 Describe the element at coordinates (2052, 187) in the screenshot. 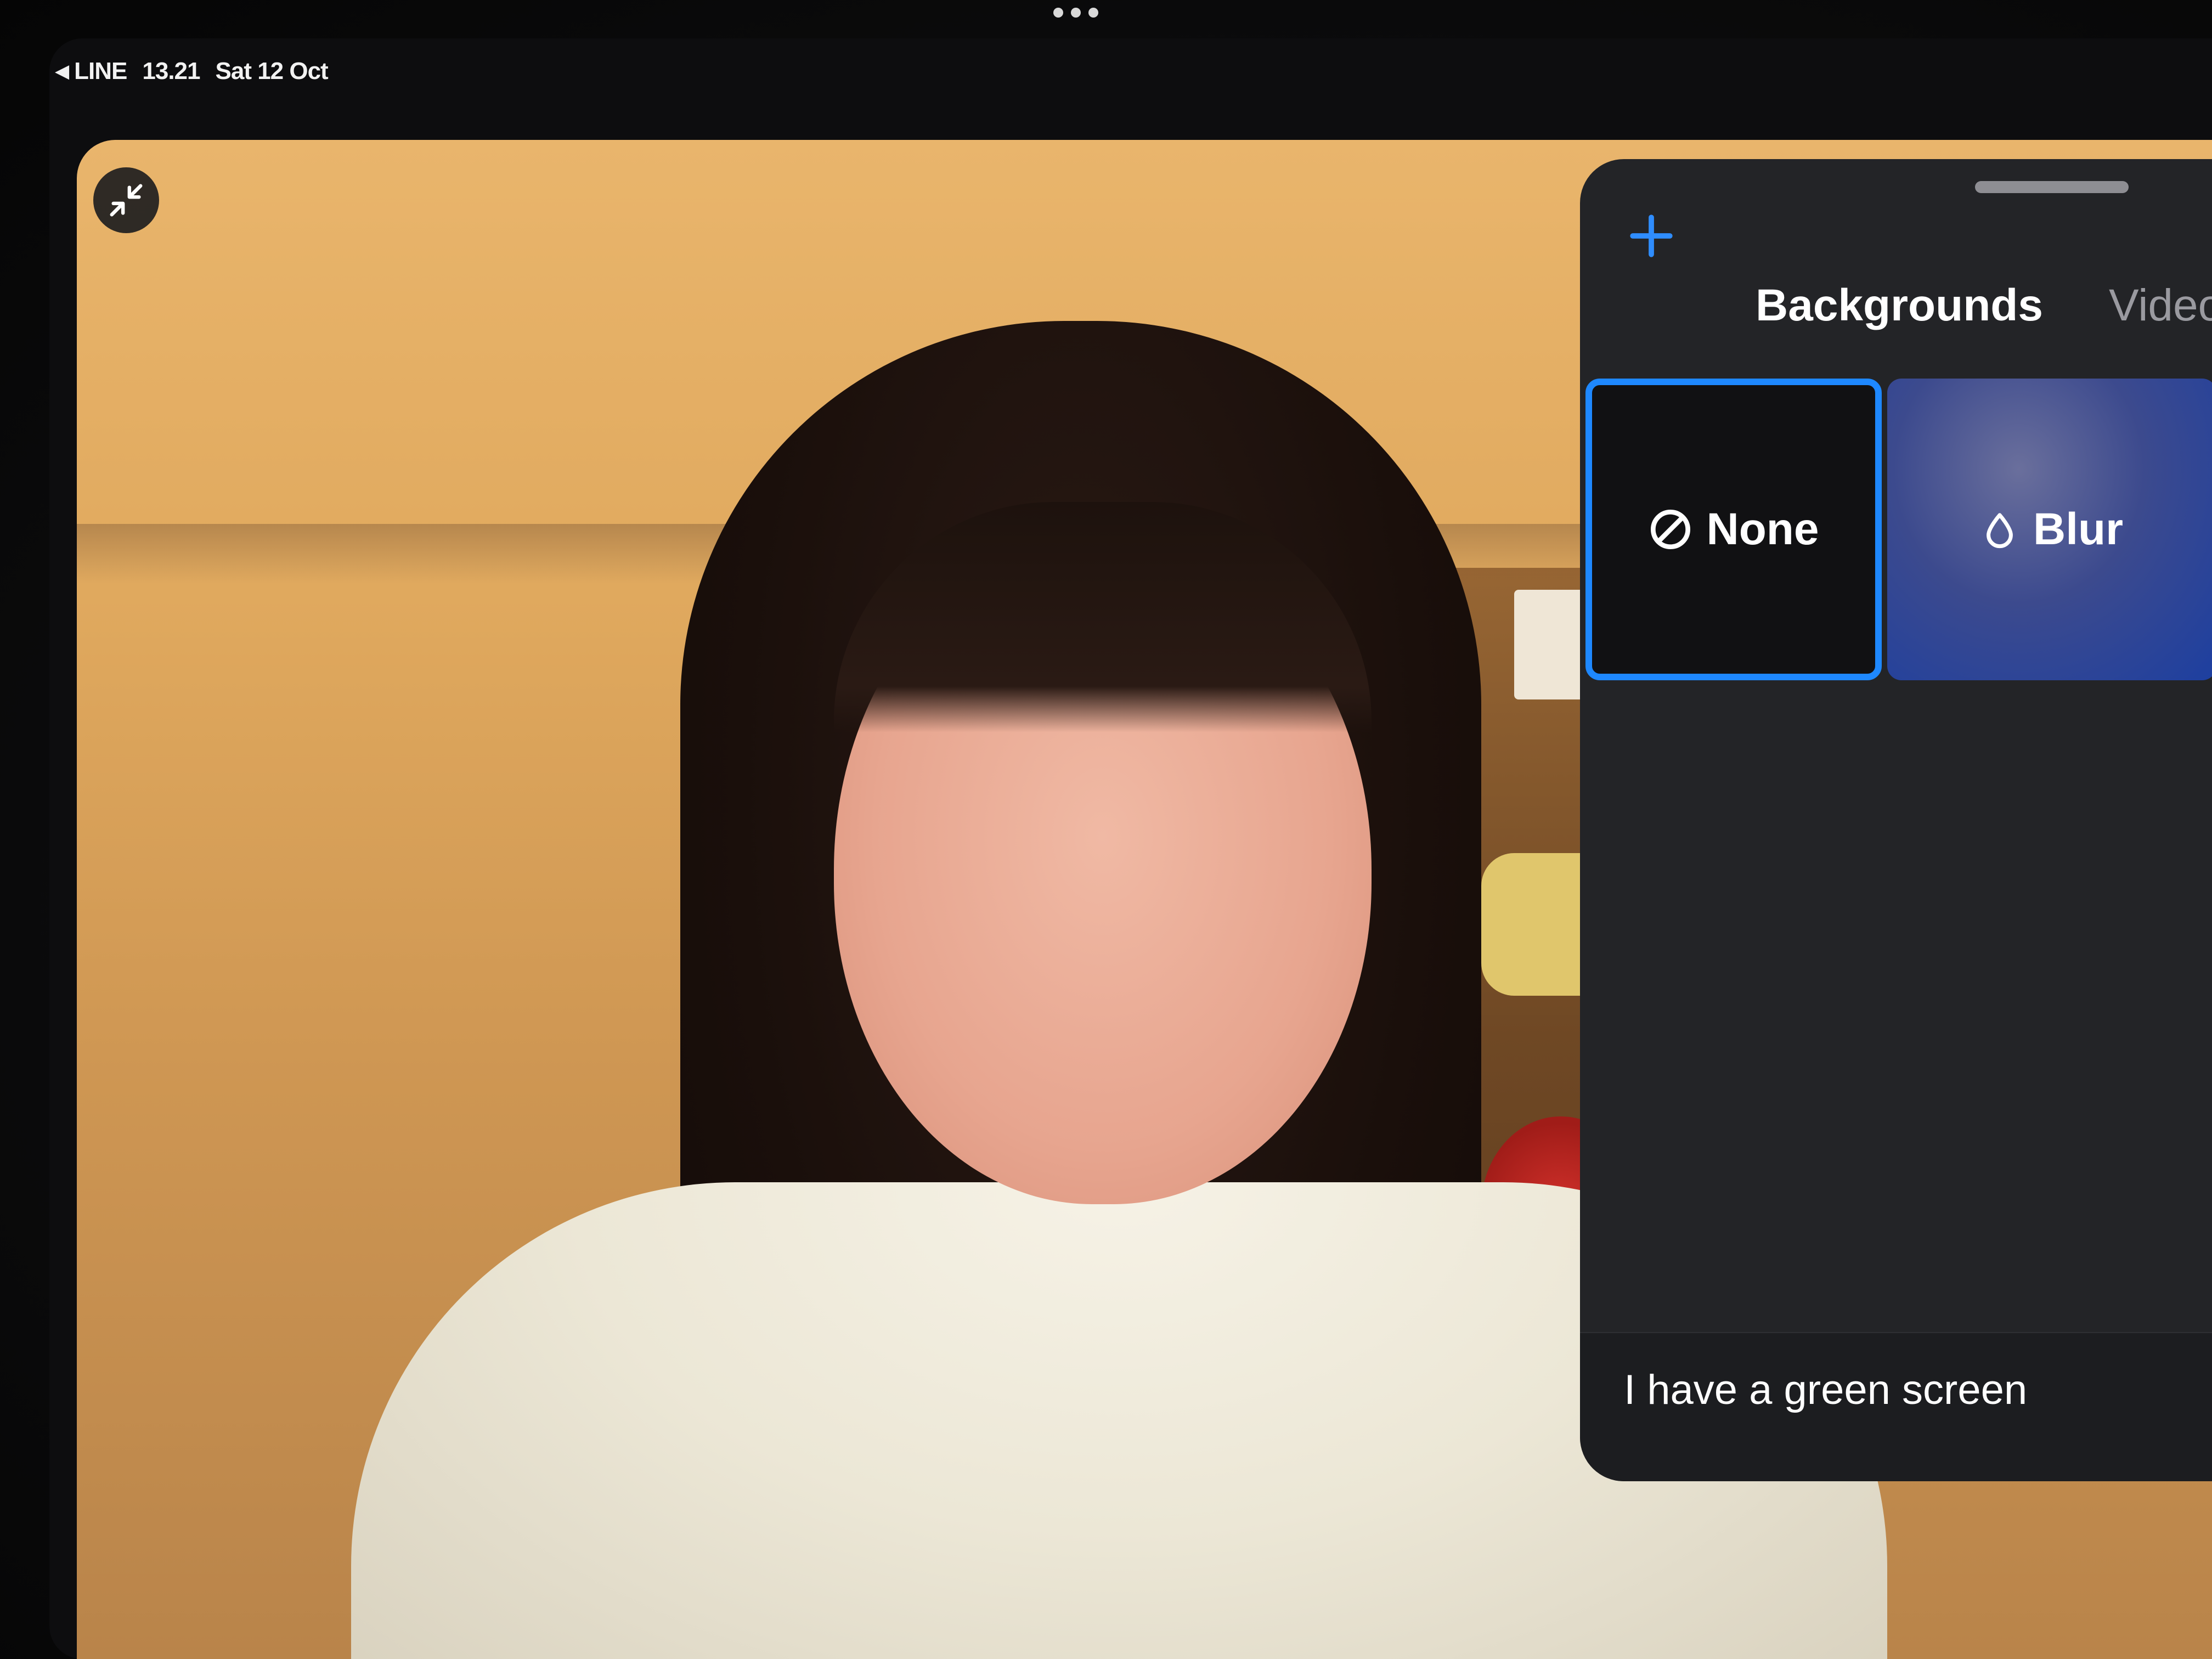

I see `panel-drag-handle` at that location.